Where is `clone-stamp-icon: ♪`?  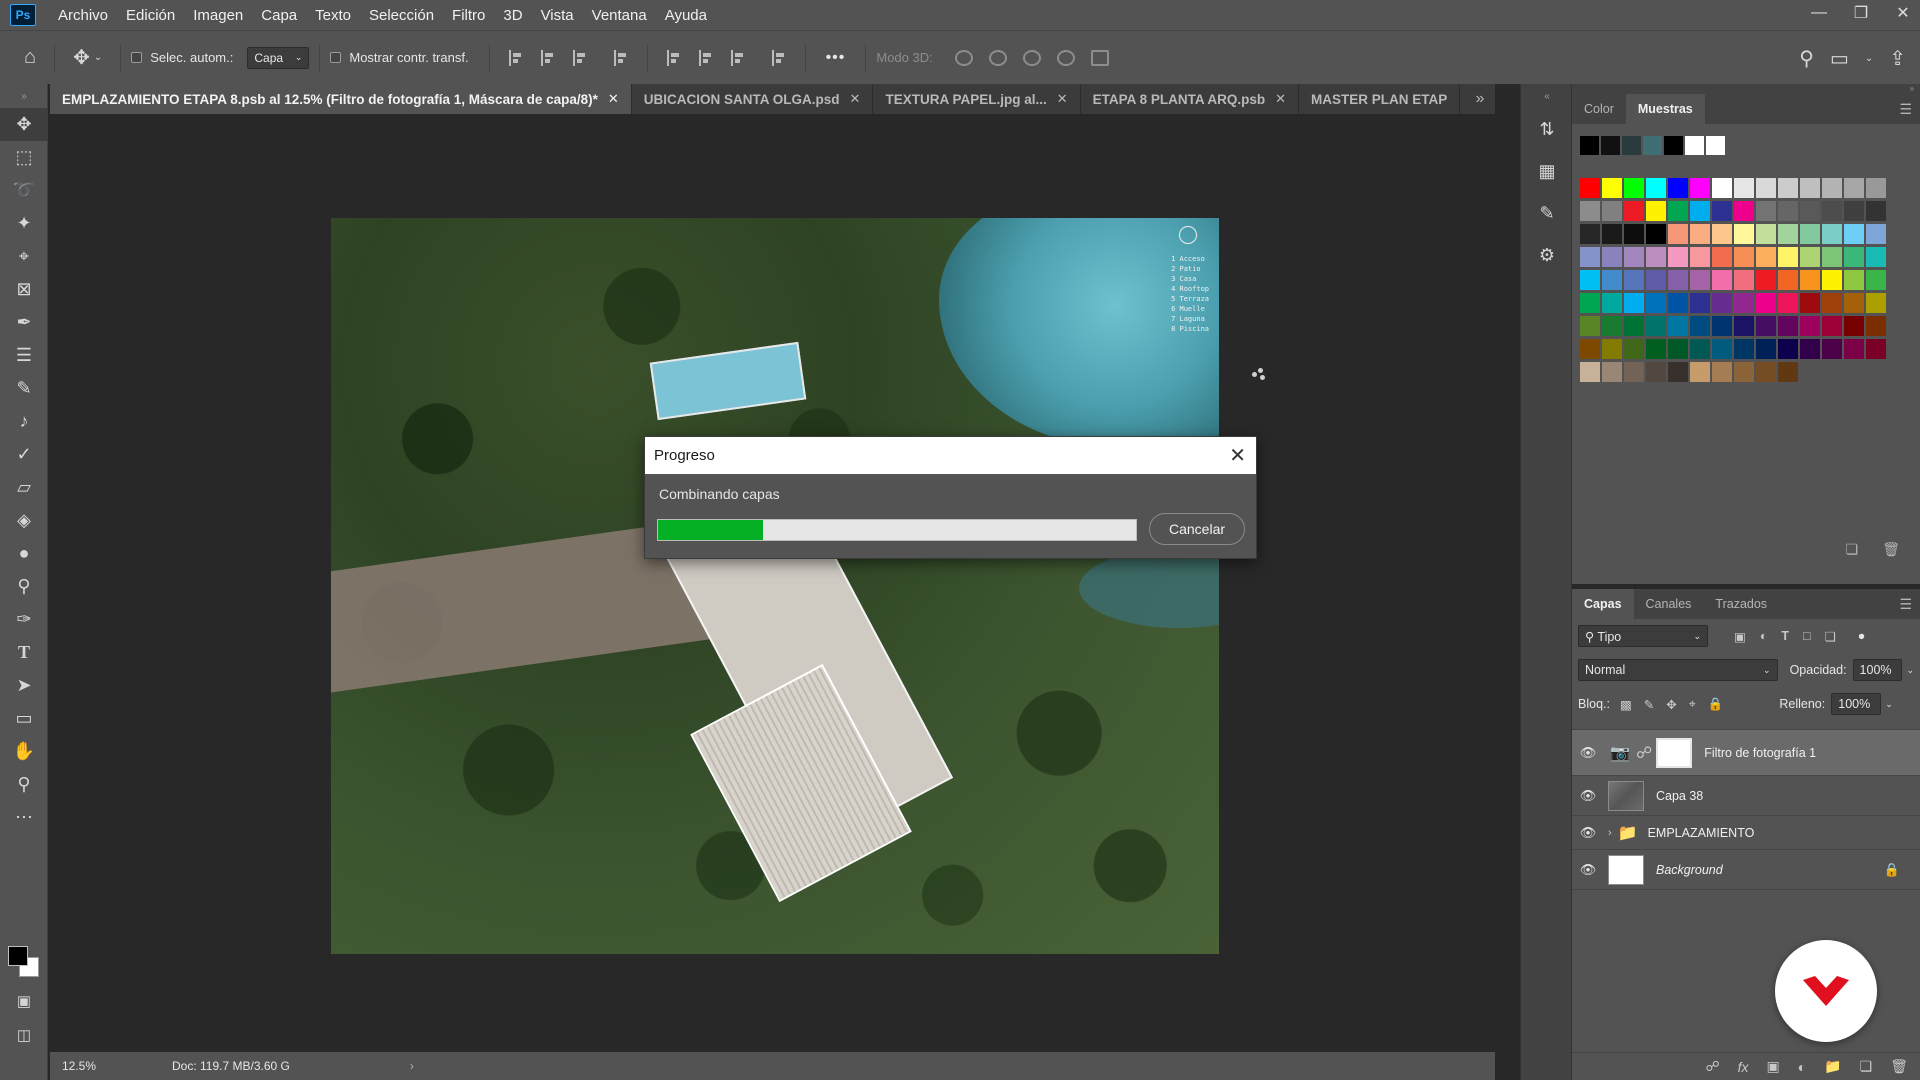
clone-stamp-icon: ♪ is located at coordinates (24, 421).